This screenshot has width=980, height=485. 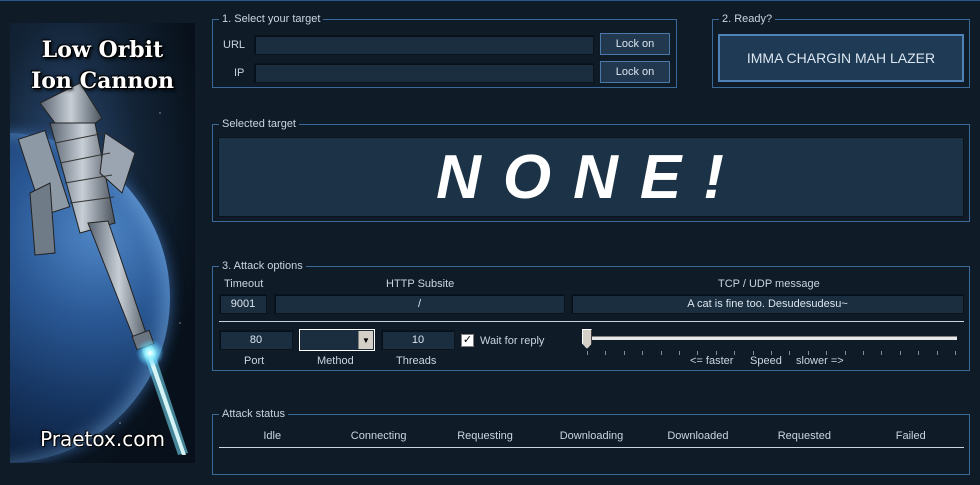 What do you see at coordinates (239, 73) in the screenshot?
I see `ip-label: IP` at bounding box center [239, 73].